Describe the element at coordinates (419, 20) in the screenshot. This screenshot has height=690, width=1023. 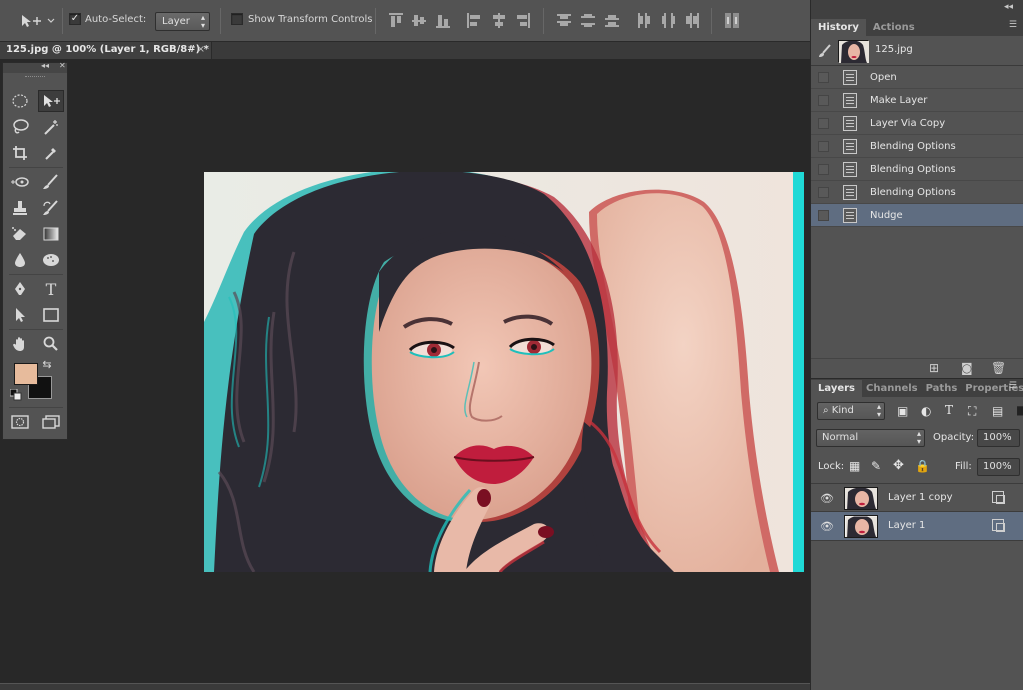
I see `align-vertical-centers-icon` at that location.